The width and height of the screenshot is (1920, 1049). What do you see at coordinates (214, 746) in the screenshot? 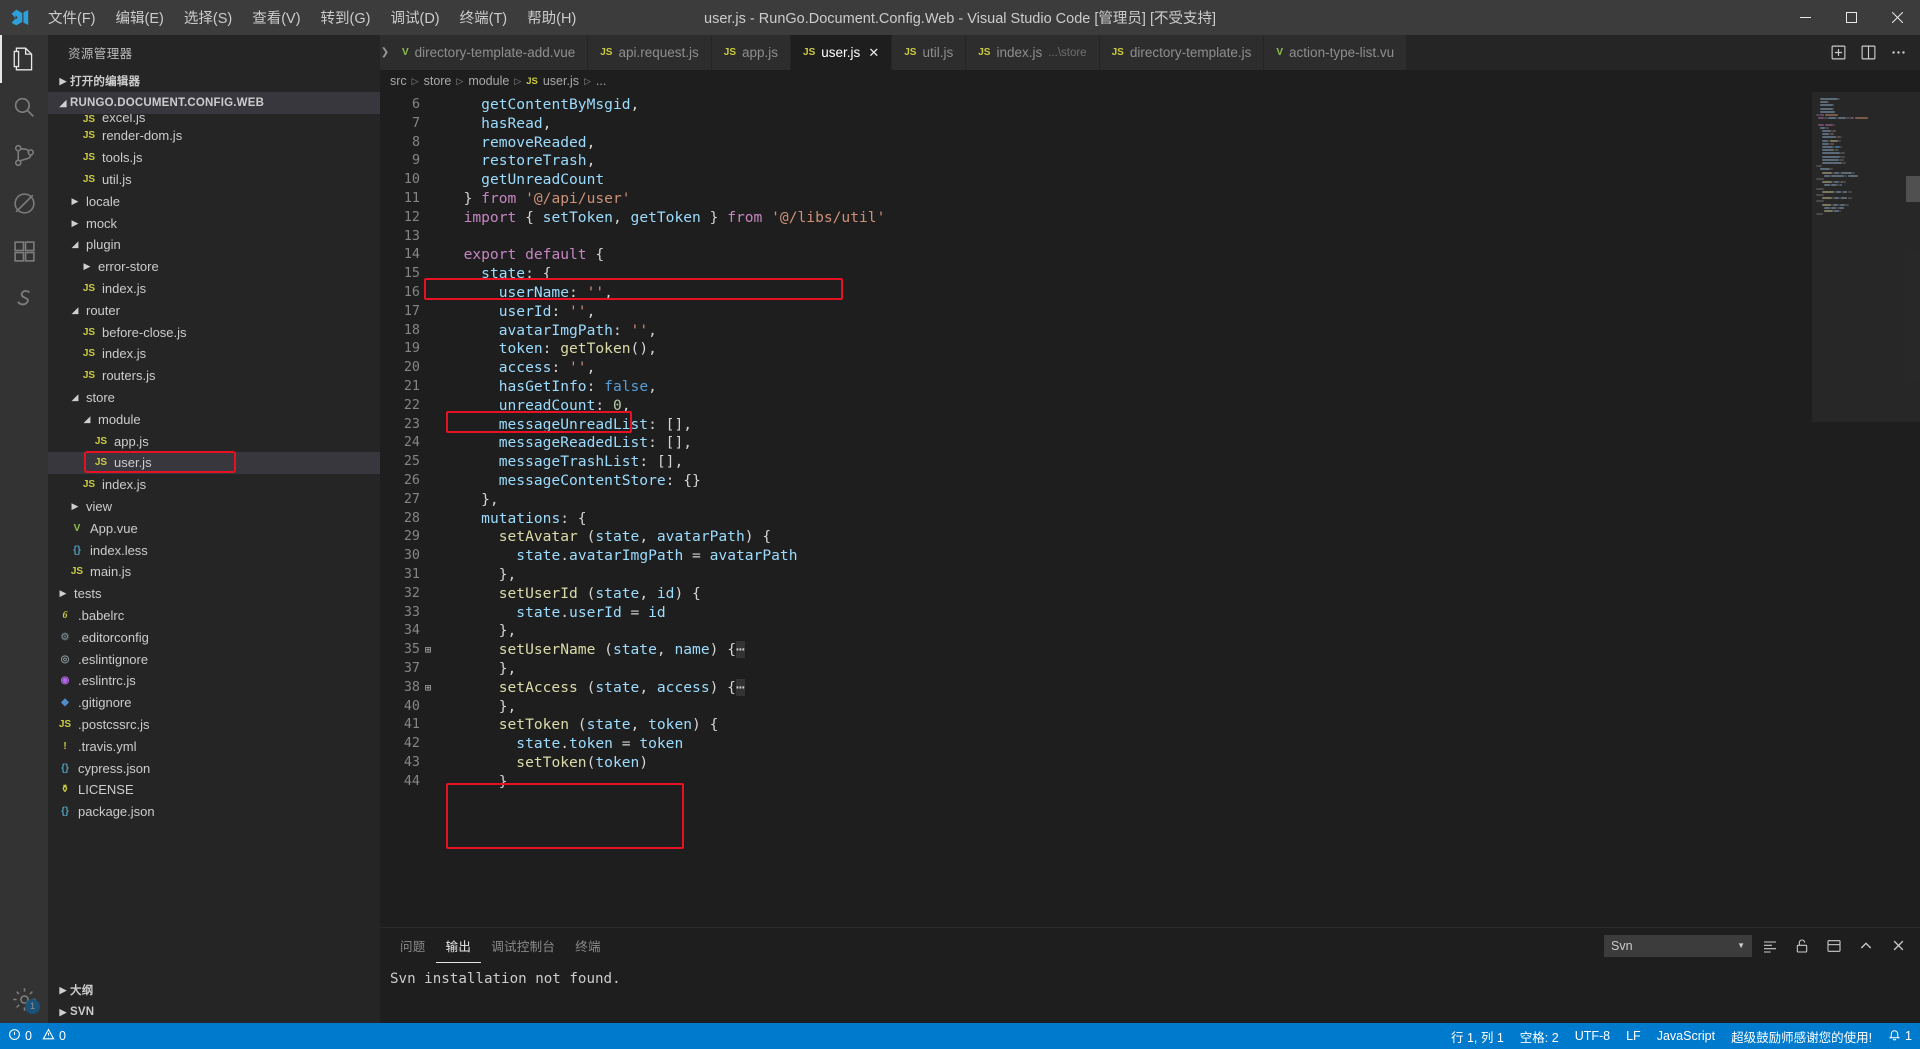
I see `tree-item-travis-yml: ! .travis.yml` at bounding box center [214, 746].